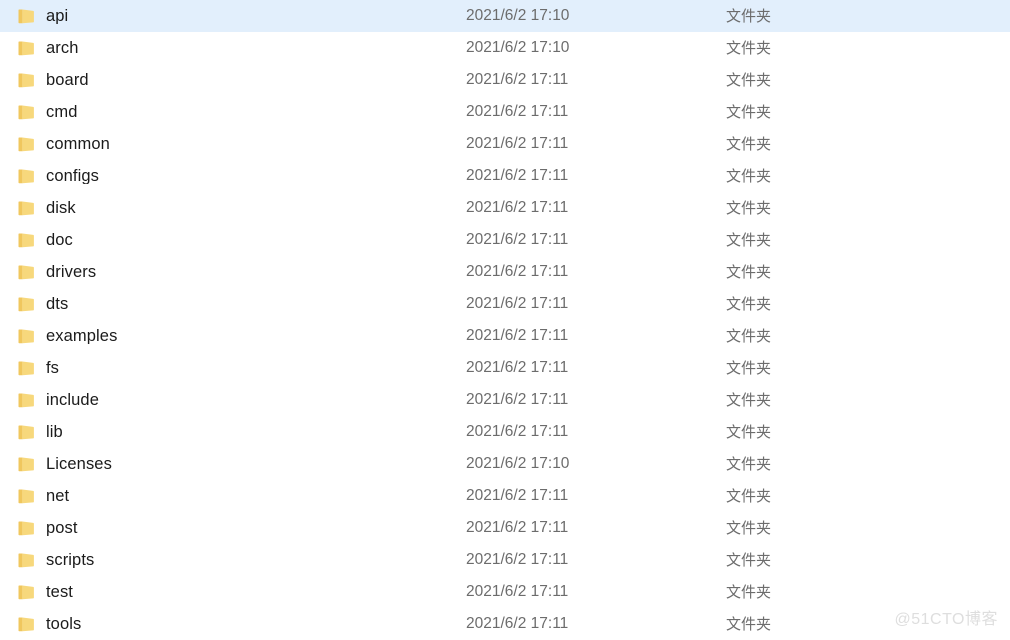  I want to click on file-row-lib: lib 2021/6/2 17:11 文件夹, so click(505, 432).